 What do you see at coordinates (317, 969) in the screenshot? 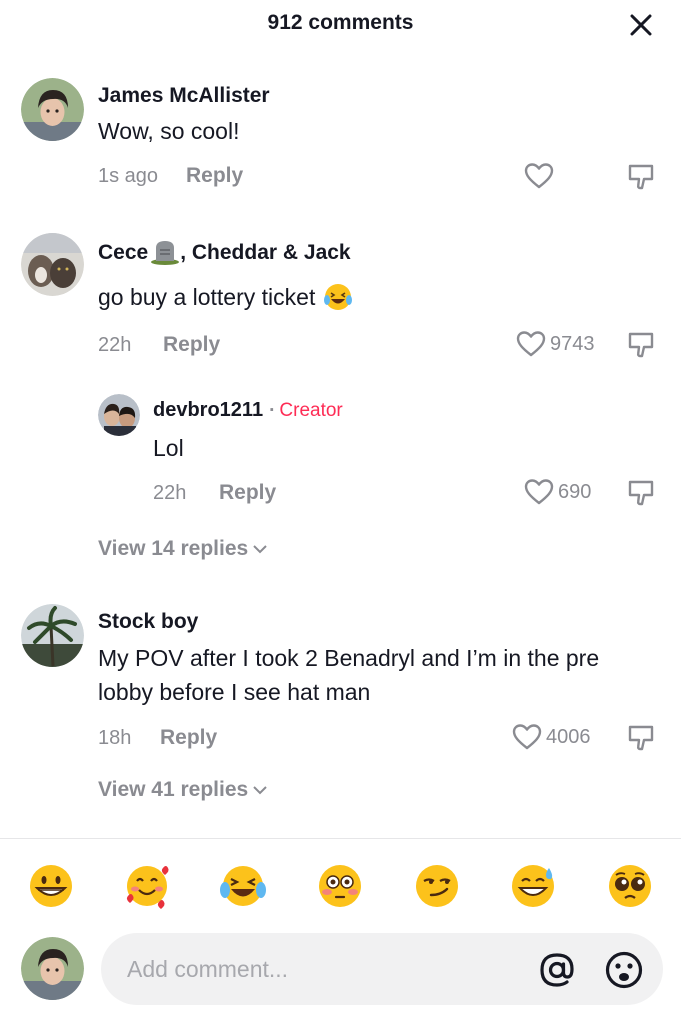
I see `add-comment-input` at bounding box center [317, 969].